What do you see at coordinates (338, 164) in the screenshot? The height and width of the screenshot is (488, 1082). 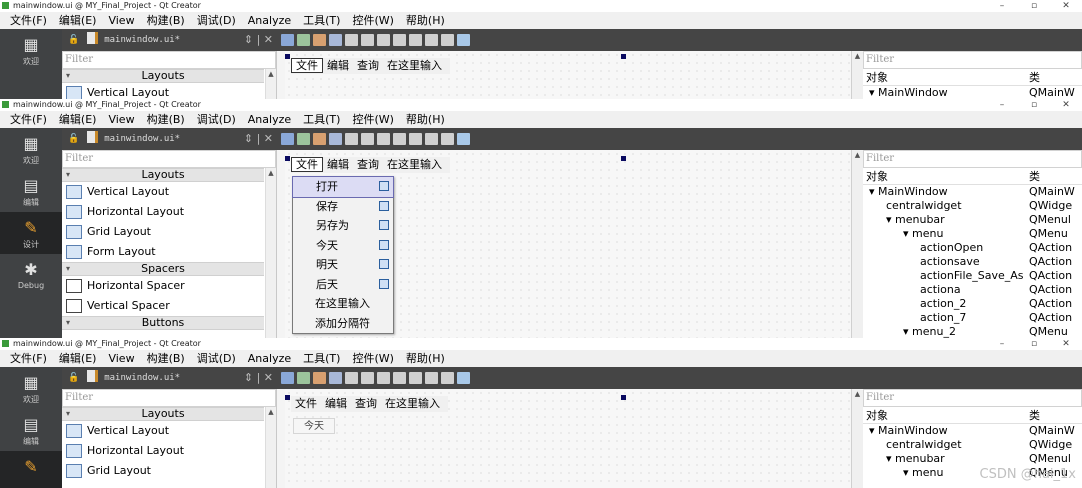 I see `form-menu-edit: 编辑` at bounding box center [338, 164].